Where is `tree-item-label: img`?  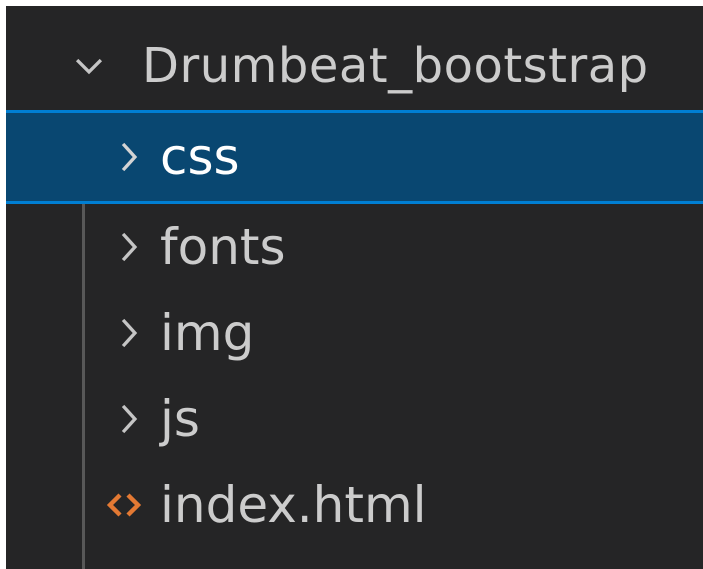 tree-item-label: img is located at coordinates (207, 333).